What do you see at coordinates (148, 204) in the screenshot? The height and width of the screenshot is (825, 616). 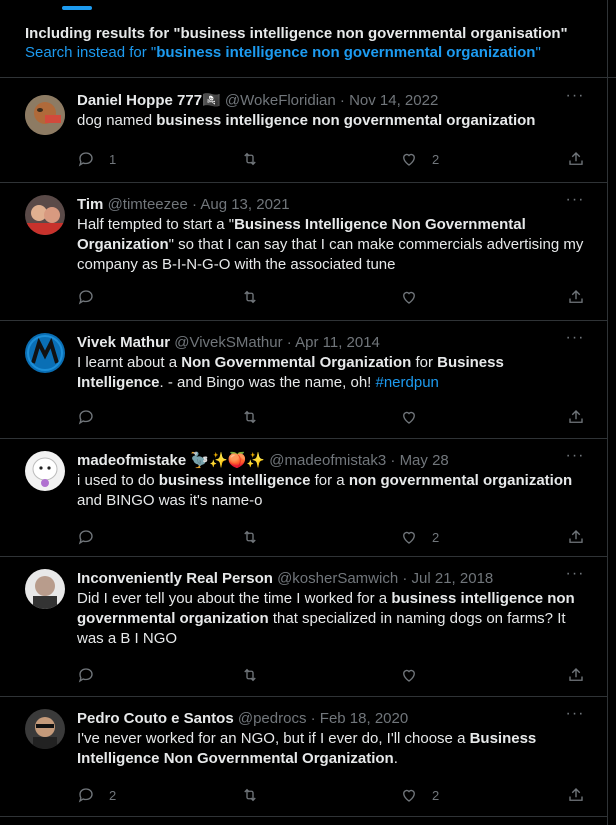 I see `author-handle: @timteezee` at bounding box center [148, 204].